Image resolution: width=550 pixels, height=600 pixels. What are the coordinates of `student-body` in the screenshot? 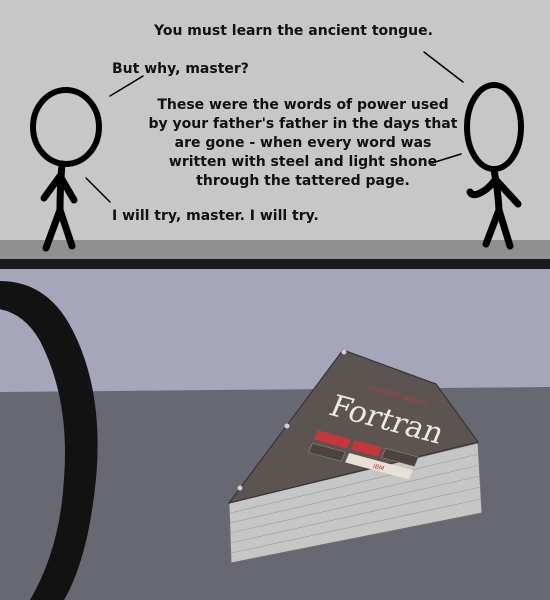 It's located at (61, 187).